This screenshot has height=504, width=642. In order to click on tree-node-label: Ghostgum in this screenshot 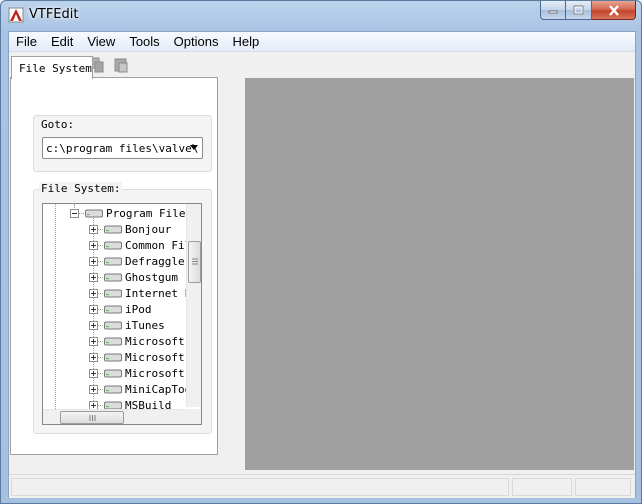, I will do `click(151, 277)`.